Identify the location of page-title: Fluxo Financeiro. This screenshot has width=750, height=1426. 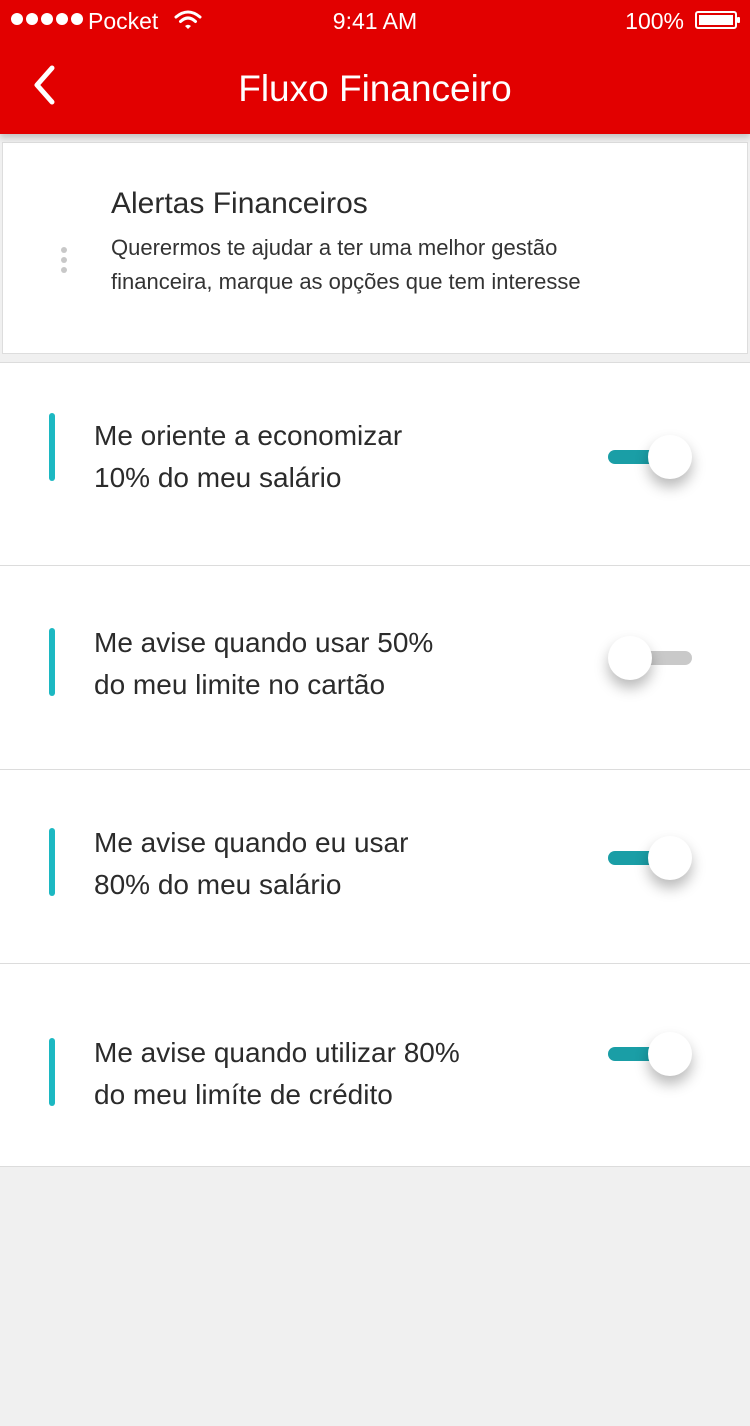
(375, 88).